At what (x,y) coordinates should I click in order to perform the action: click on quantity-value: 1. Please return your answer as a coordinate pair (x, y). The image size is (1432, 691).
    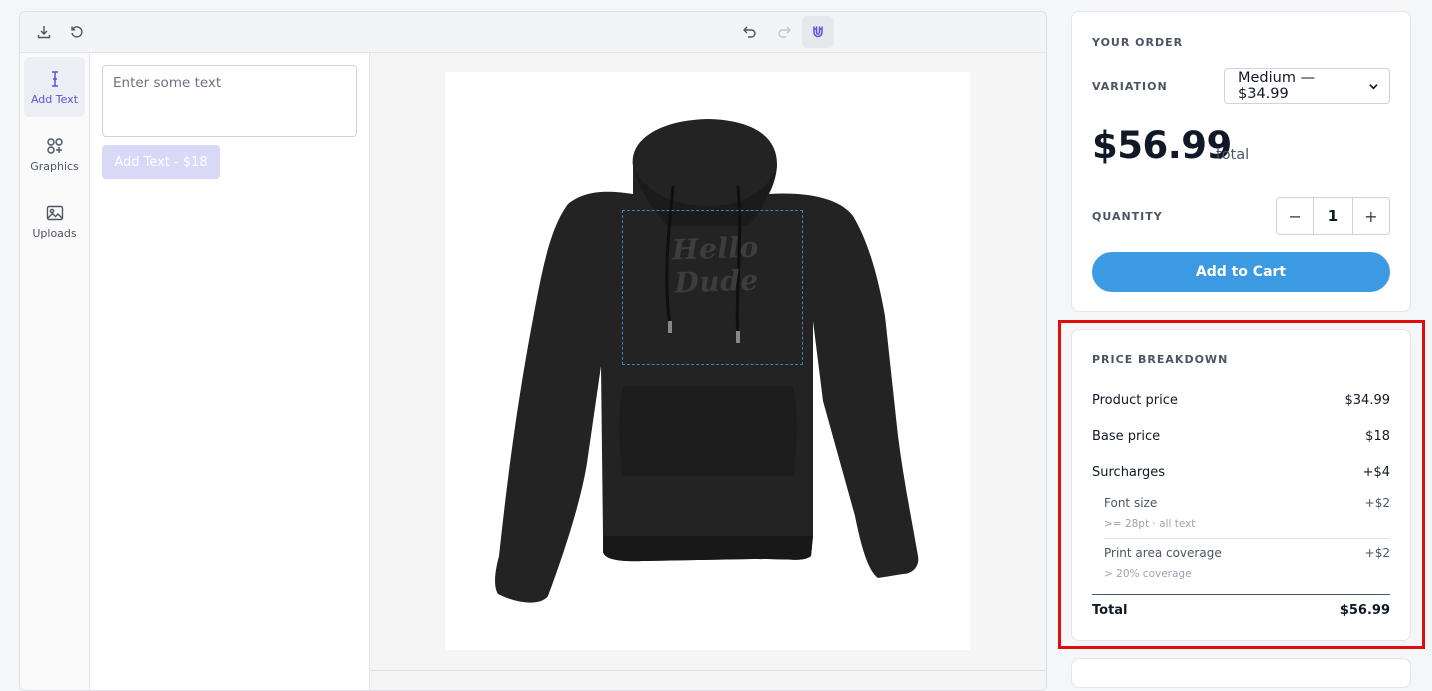
    Looking at the image, I should click on (1333, 216).